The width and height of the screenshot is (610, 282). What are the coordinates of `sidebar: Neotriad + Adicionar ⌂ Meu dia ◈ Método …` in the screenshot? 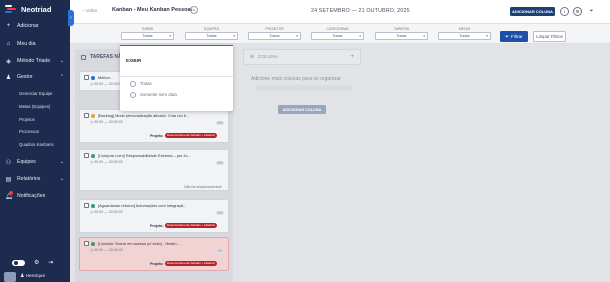 It's located at (35, 141).